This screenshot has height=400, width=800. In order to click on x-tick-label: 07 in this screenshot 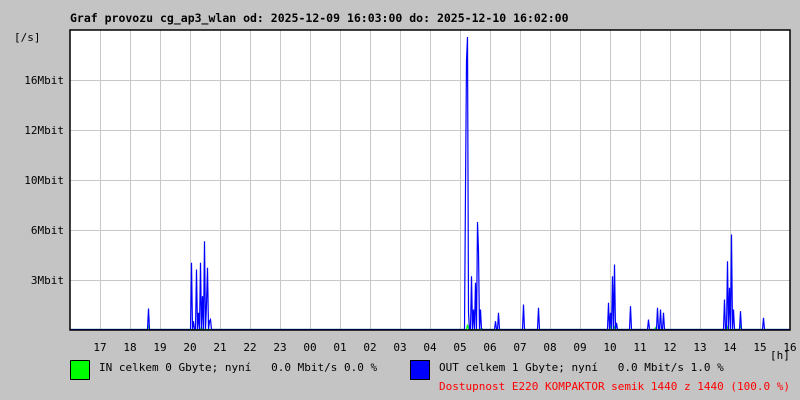, I will do `click(519, 347)`.